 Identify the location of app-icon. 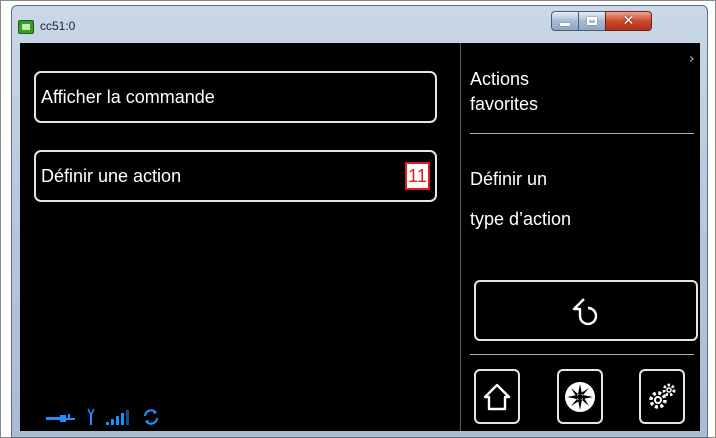
(26, 27).